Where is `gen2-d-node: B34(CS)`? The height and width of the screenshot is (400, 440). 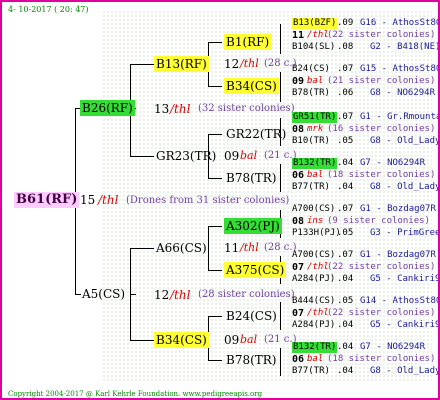 gen2-d-node: B34(CS) is located at coordinates (181, 340).